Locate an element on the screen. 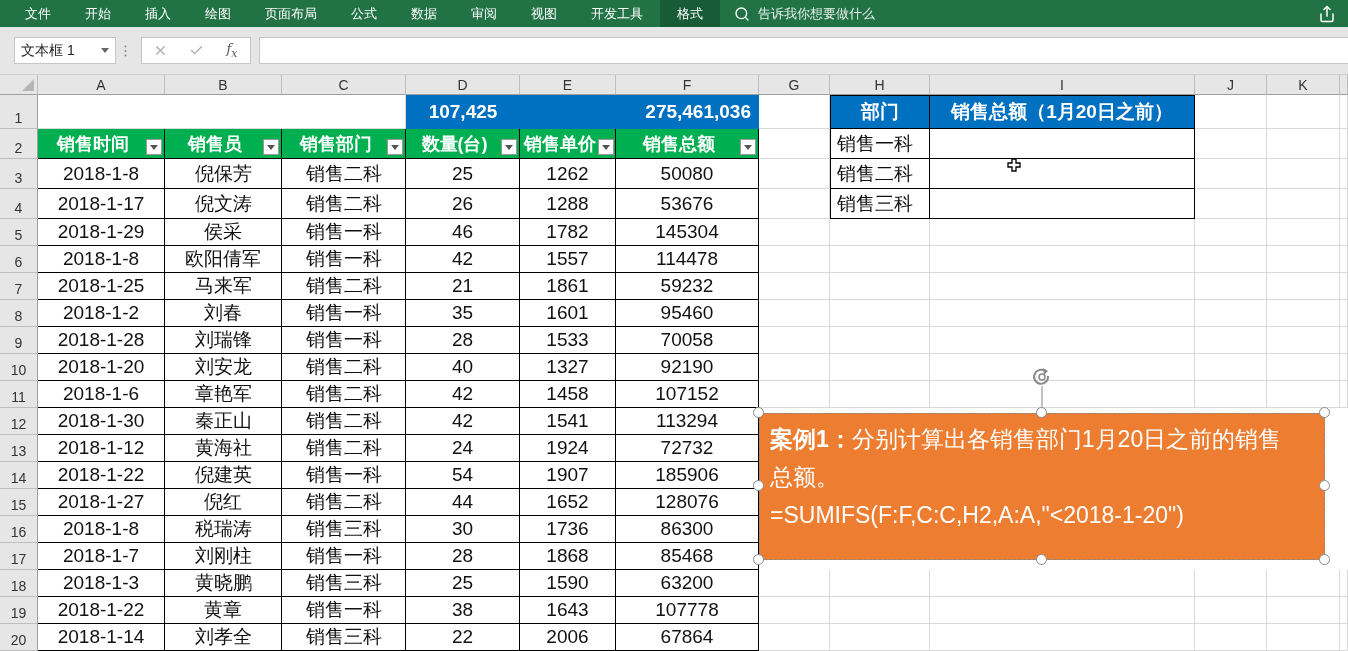  row-number: 16 is located at coordinates (19, 529).